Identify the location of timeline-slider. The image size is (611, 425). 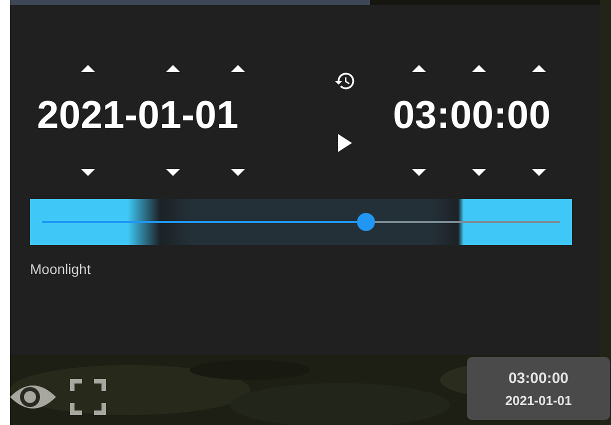
(301, 222).